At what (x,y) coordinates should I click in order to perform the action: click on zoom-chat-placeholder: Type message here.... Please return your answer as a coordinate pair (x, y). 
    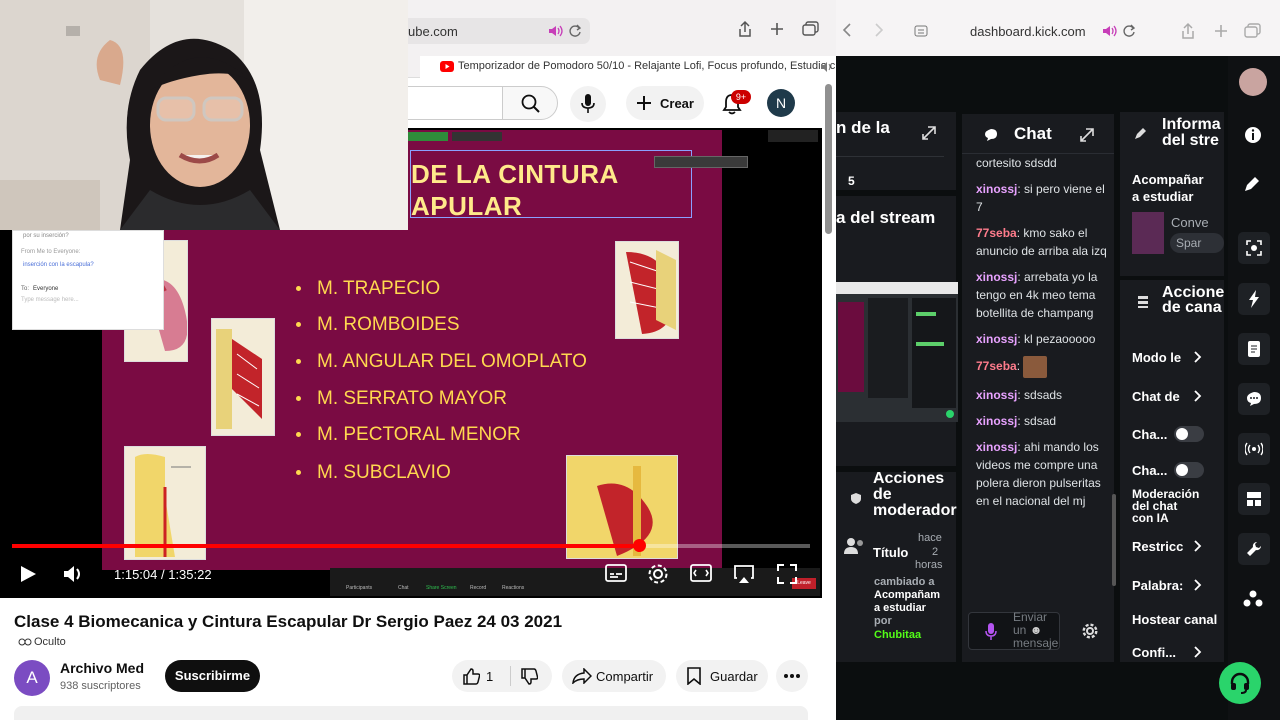
    Looking at the image, I should click on (50, 300).